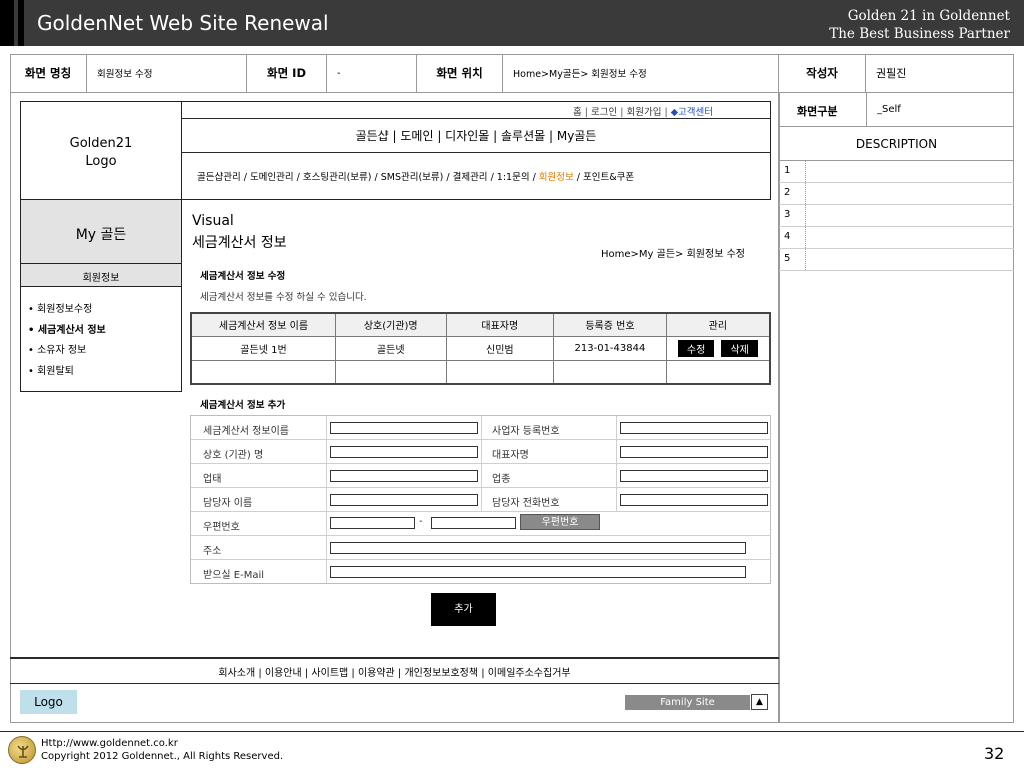  What do you see at coordinates (718, 324) in the screenshot?
I see `col-manage: 관리` at bounding box center [718, 324].